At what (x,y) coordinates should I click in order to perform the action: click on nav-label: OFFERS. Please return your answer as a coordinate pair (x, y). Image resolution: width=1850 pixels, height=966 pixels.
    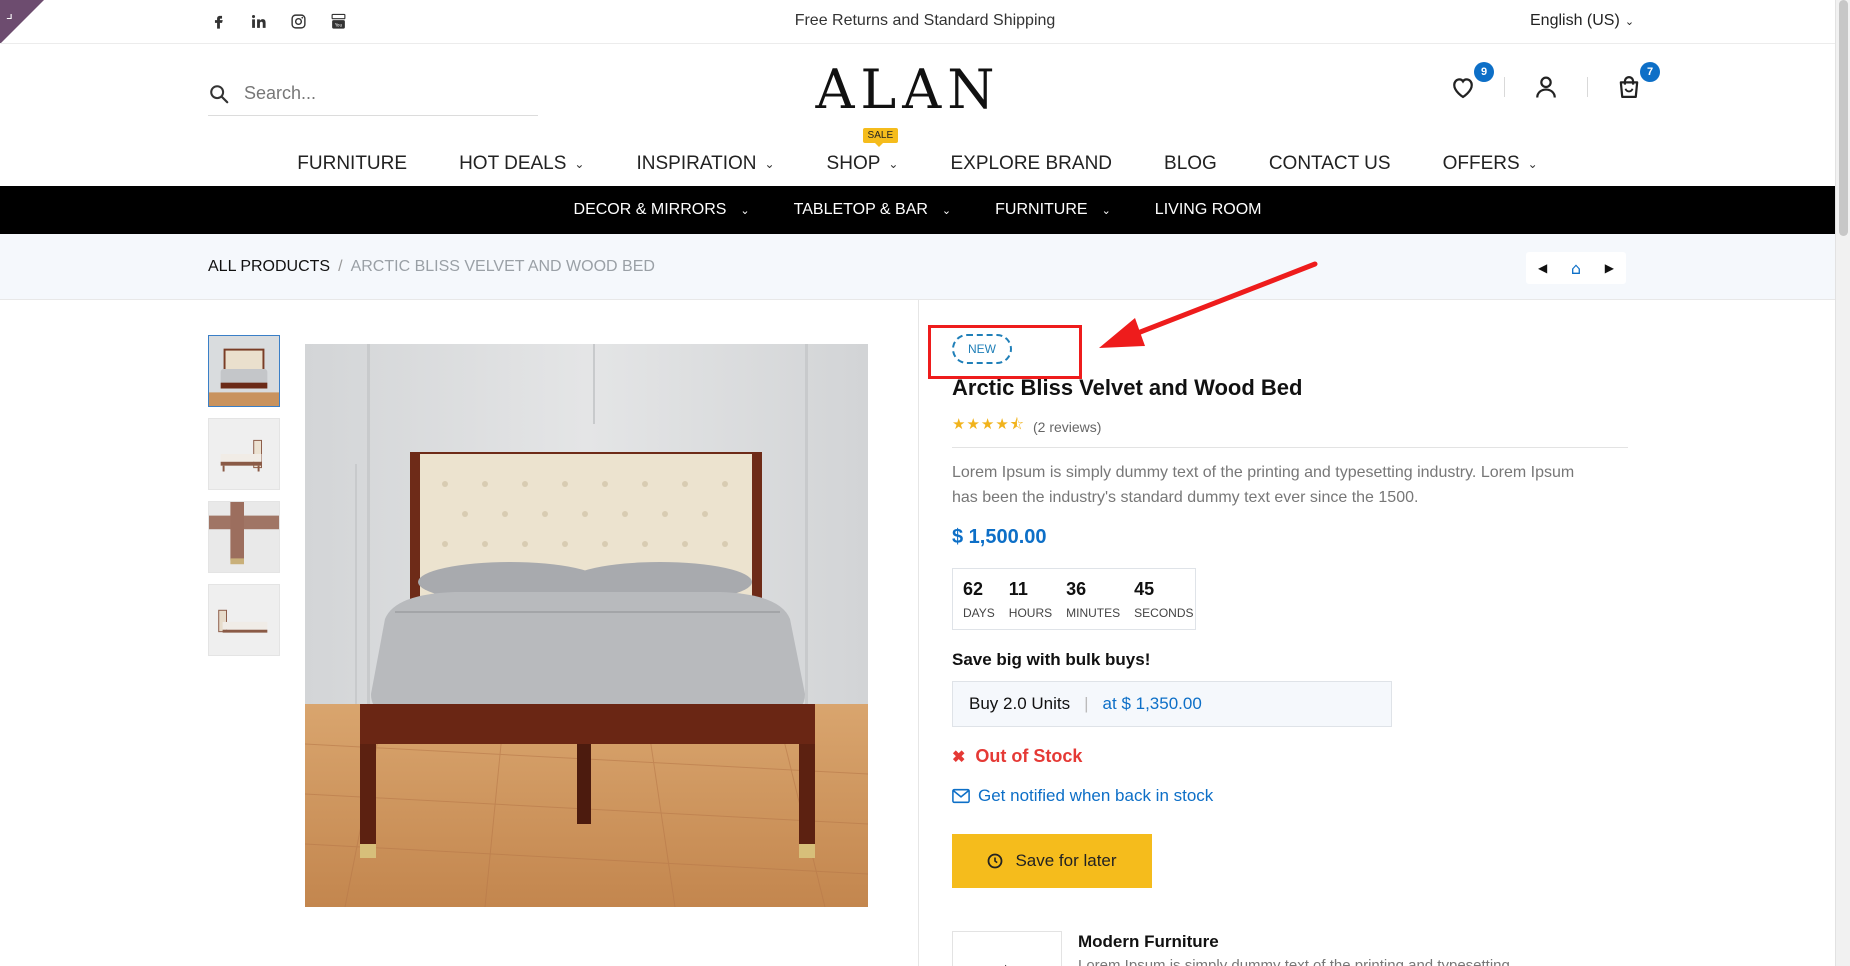
    Looking at the image, I should click on (1481, 163).